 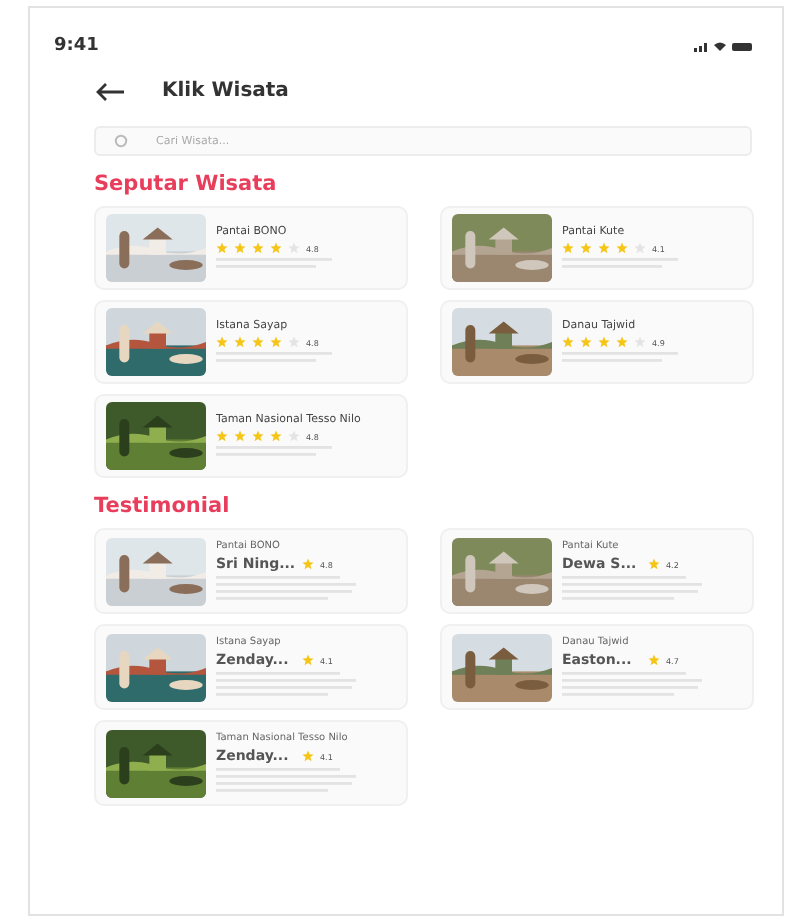 I want to click on status-time: 9:41, so click(x=76, y=46).